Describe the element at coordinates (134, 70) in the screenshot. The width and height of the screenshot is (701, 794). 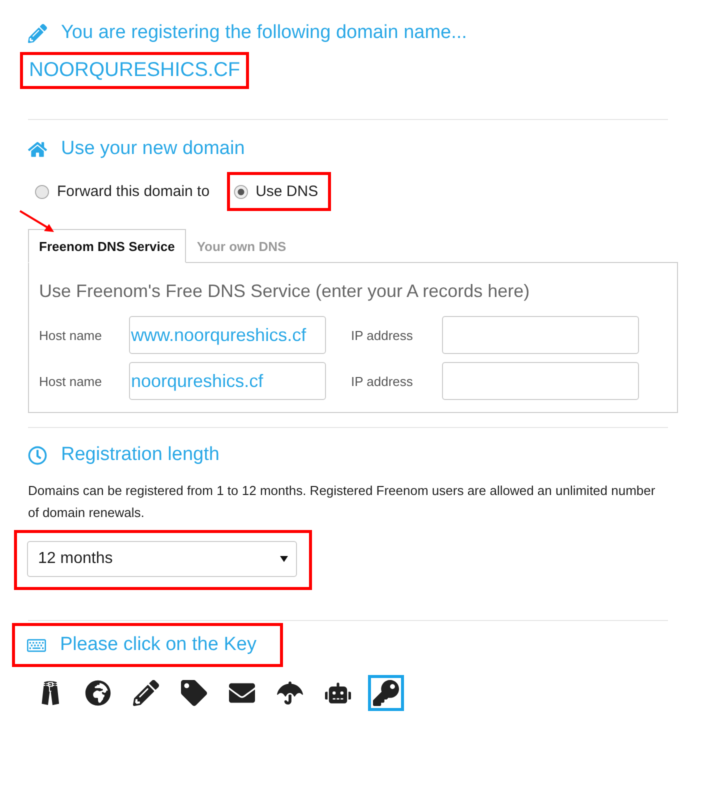
I see `domain-name: NOORQURESHICS.CF` at that location.